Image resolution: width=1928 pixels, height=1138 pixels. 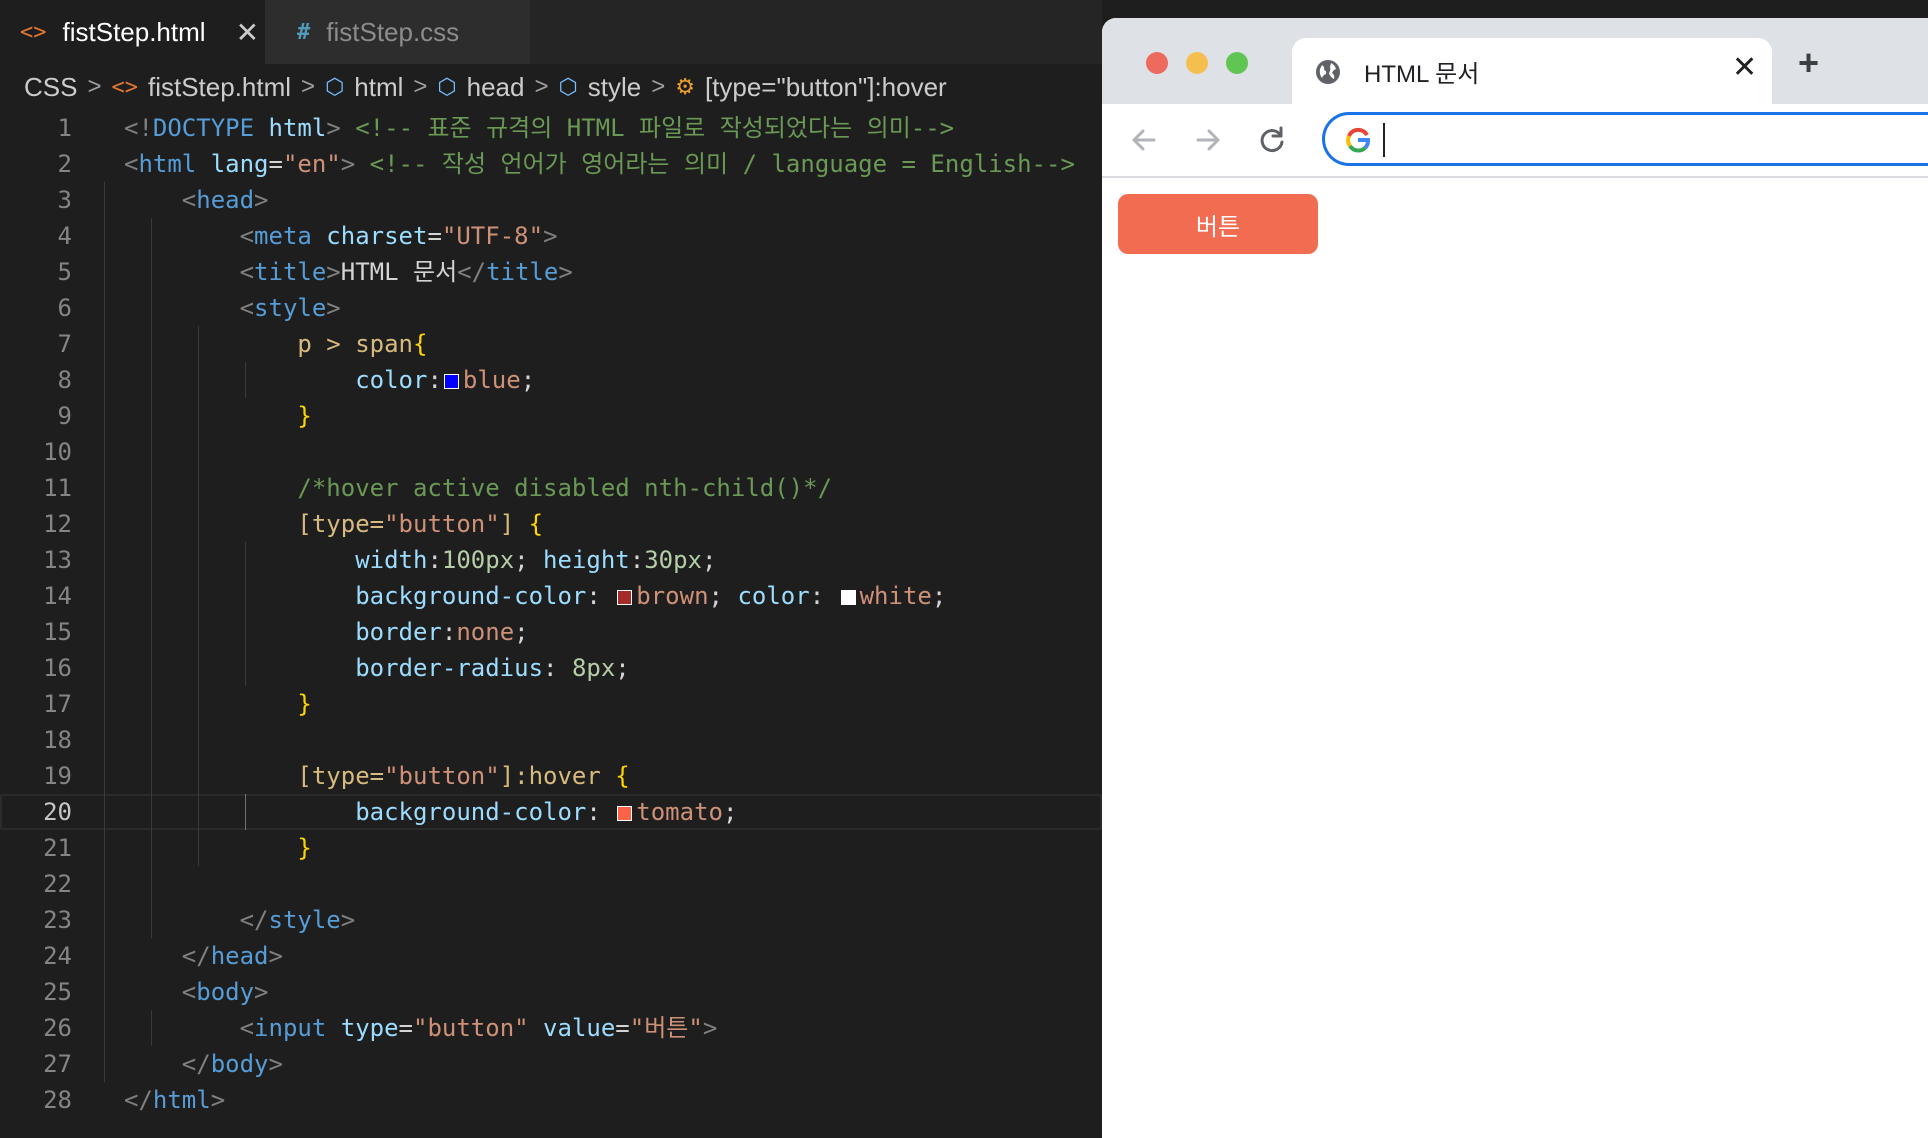 What do you see at coordinates (1532, 71) in the screenshot?
I see `browser-tab: HTML 문서 ✕` at bounding box center [1532, 71].